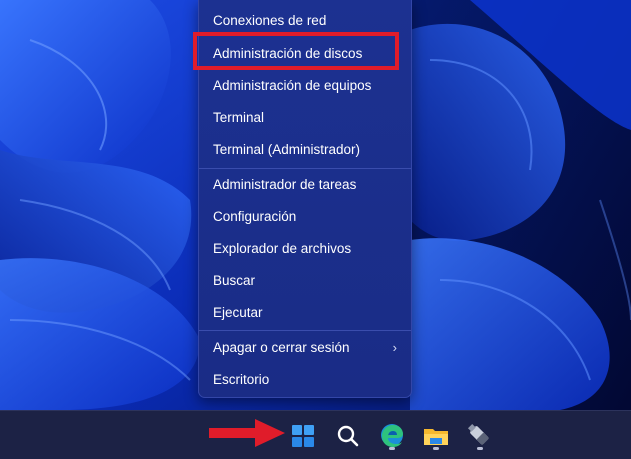 The image size is (631, 459). What do you see at coordinates (305, 118) in the screenshot?
I see `menu-item-terminal: Terminal` at bounding box center [305, 118].